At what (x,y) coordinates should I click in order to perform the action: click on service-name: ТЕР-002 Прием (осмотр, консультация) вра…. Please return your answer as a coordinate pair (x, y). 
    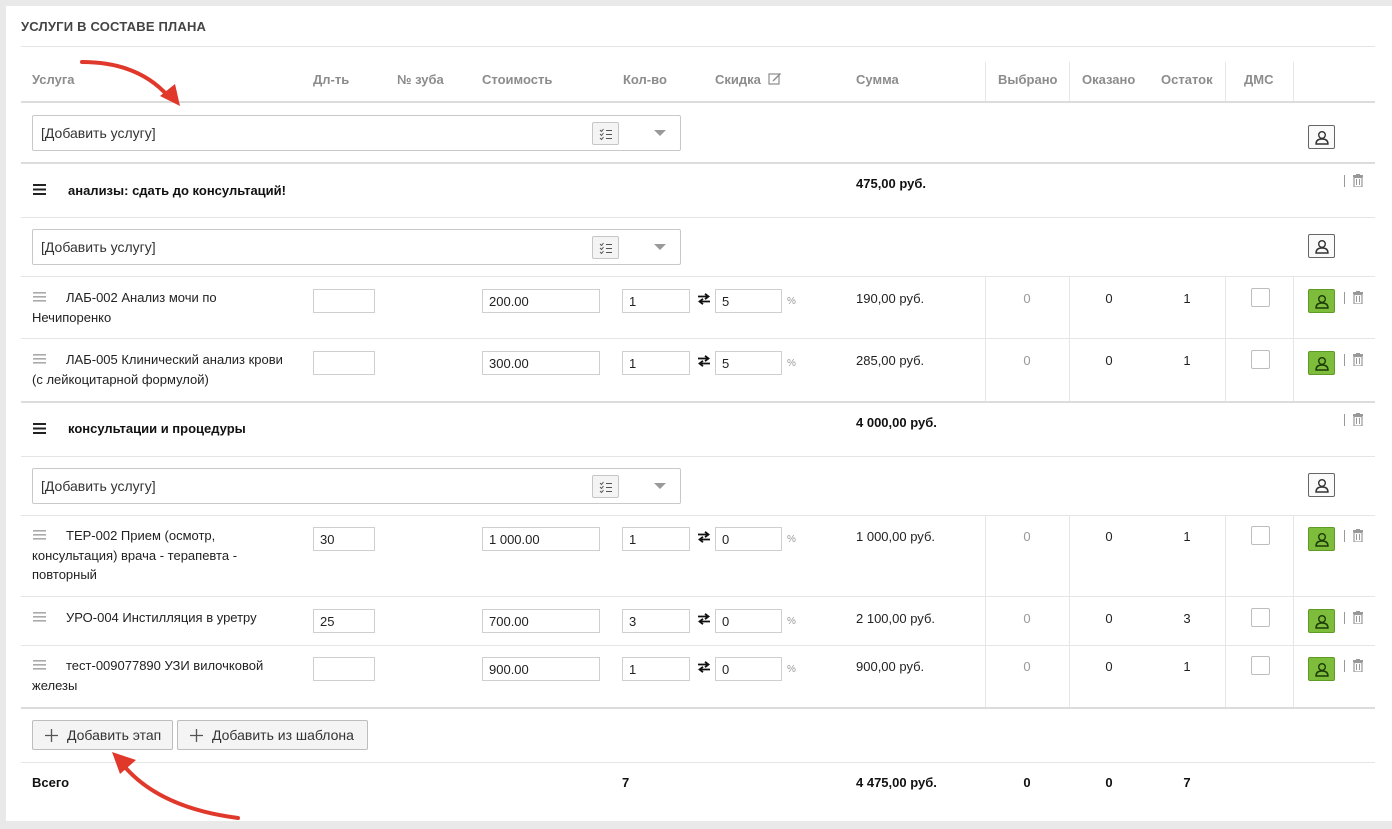
    Looking at the image, I should click on (135, 555).